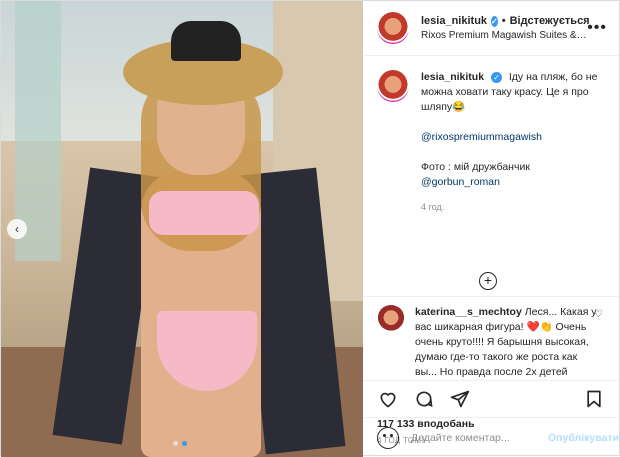 This screenshot has width=620, height=457. What do you see at coordinates (550, 21) in the screenshot?
I see `following-button: Відстежується` at bounding box center [550, 21].